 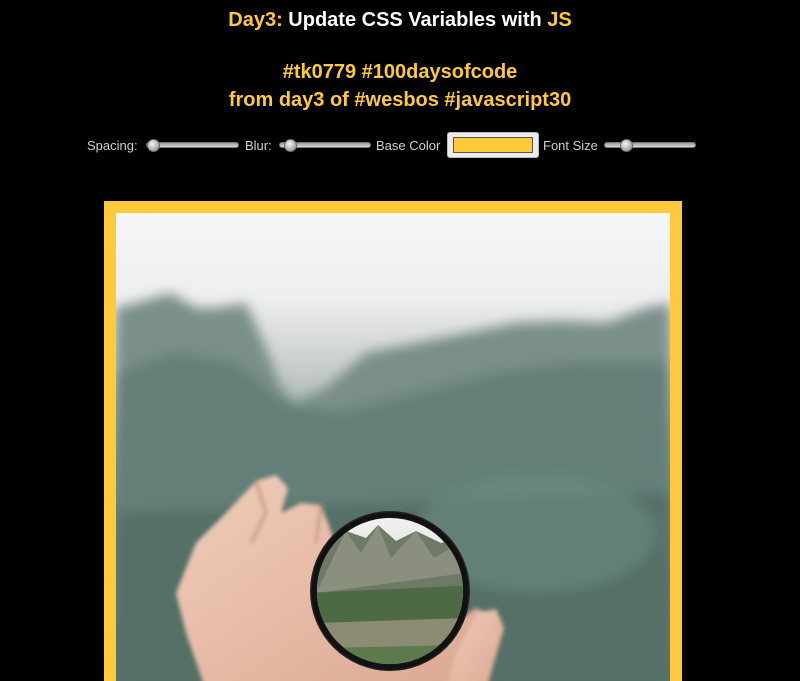 I want to click on spacing-label: Spacing:, so click(x=112, y=145).